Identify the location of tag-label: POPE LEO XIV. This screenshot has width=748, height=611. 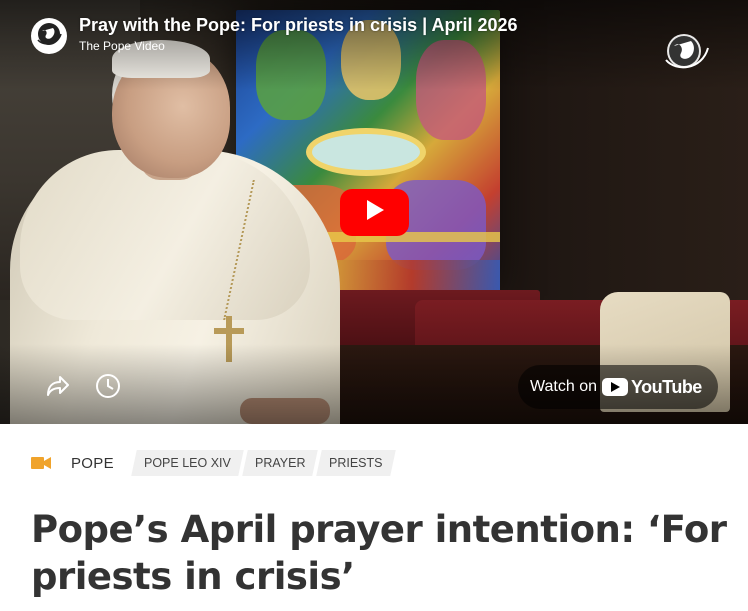
(187, 463).